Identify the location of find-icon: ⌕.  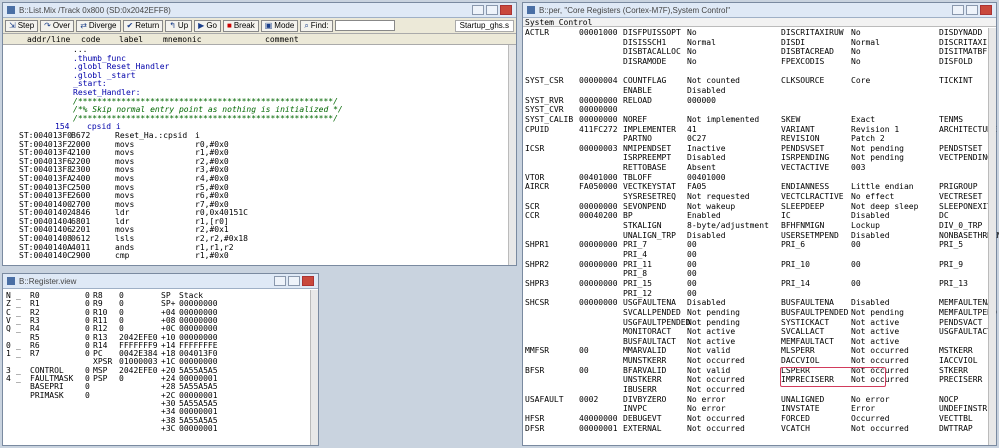
(306, 25).